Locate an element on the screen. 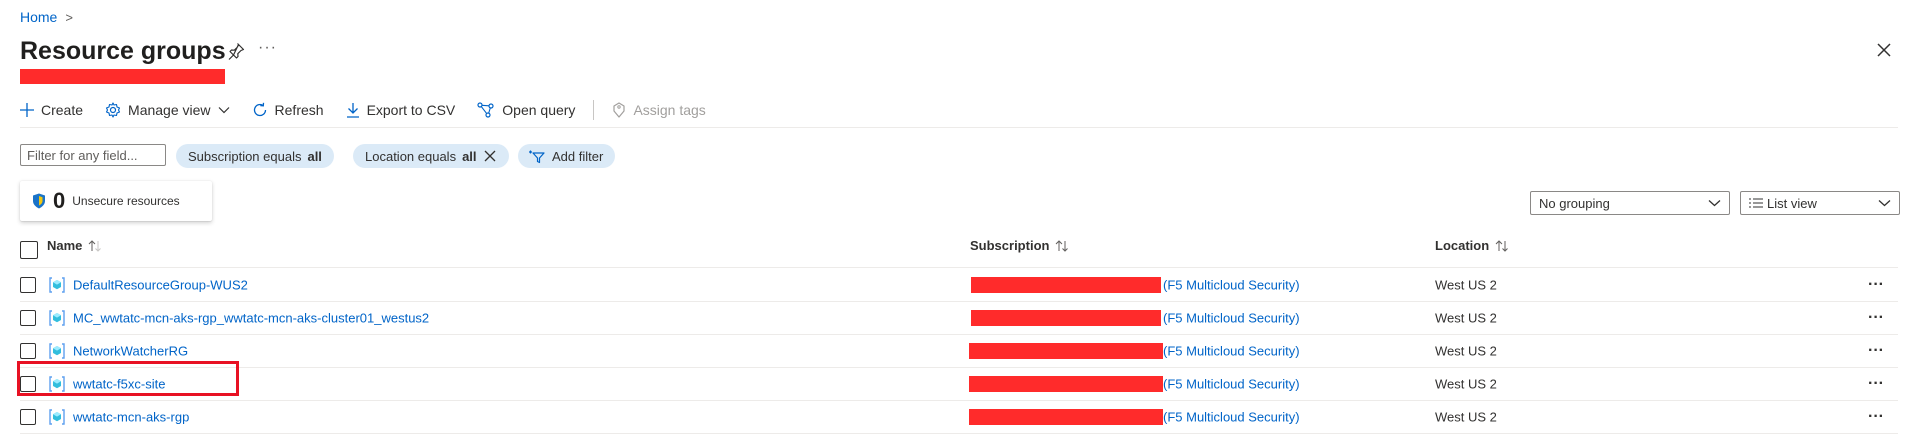  tag-icon is located at coordinates (619, 110).